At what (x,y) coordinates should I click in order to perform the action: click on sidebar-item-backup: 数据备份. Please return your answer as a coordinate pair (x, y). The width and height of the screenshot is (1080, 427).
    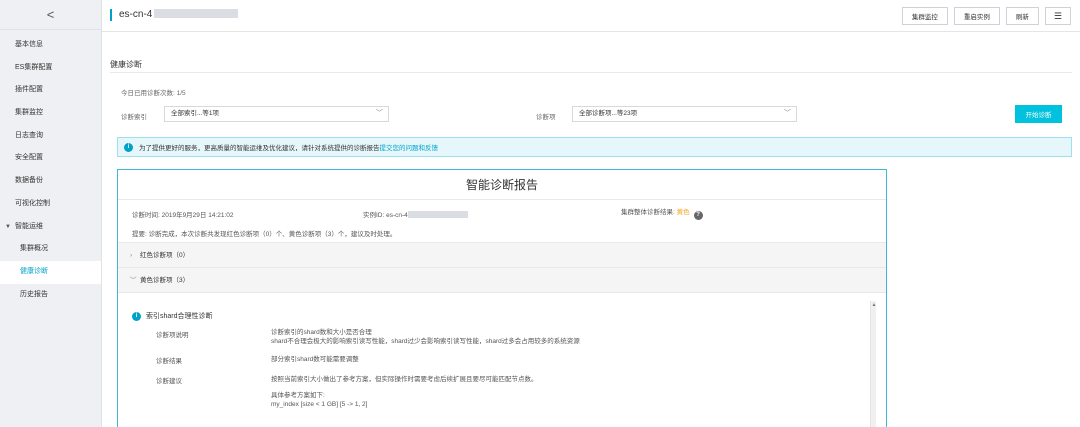
    Looking at the image, I should click on (50, 181).